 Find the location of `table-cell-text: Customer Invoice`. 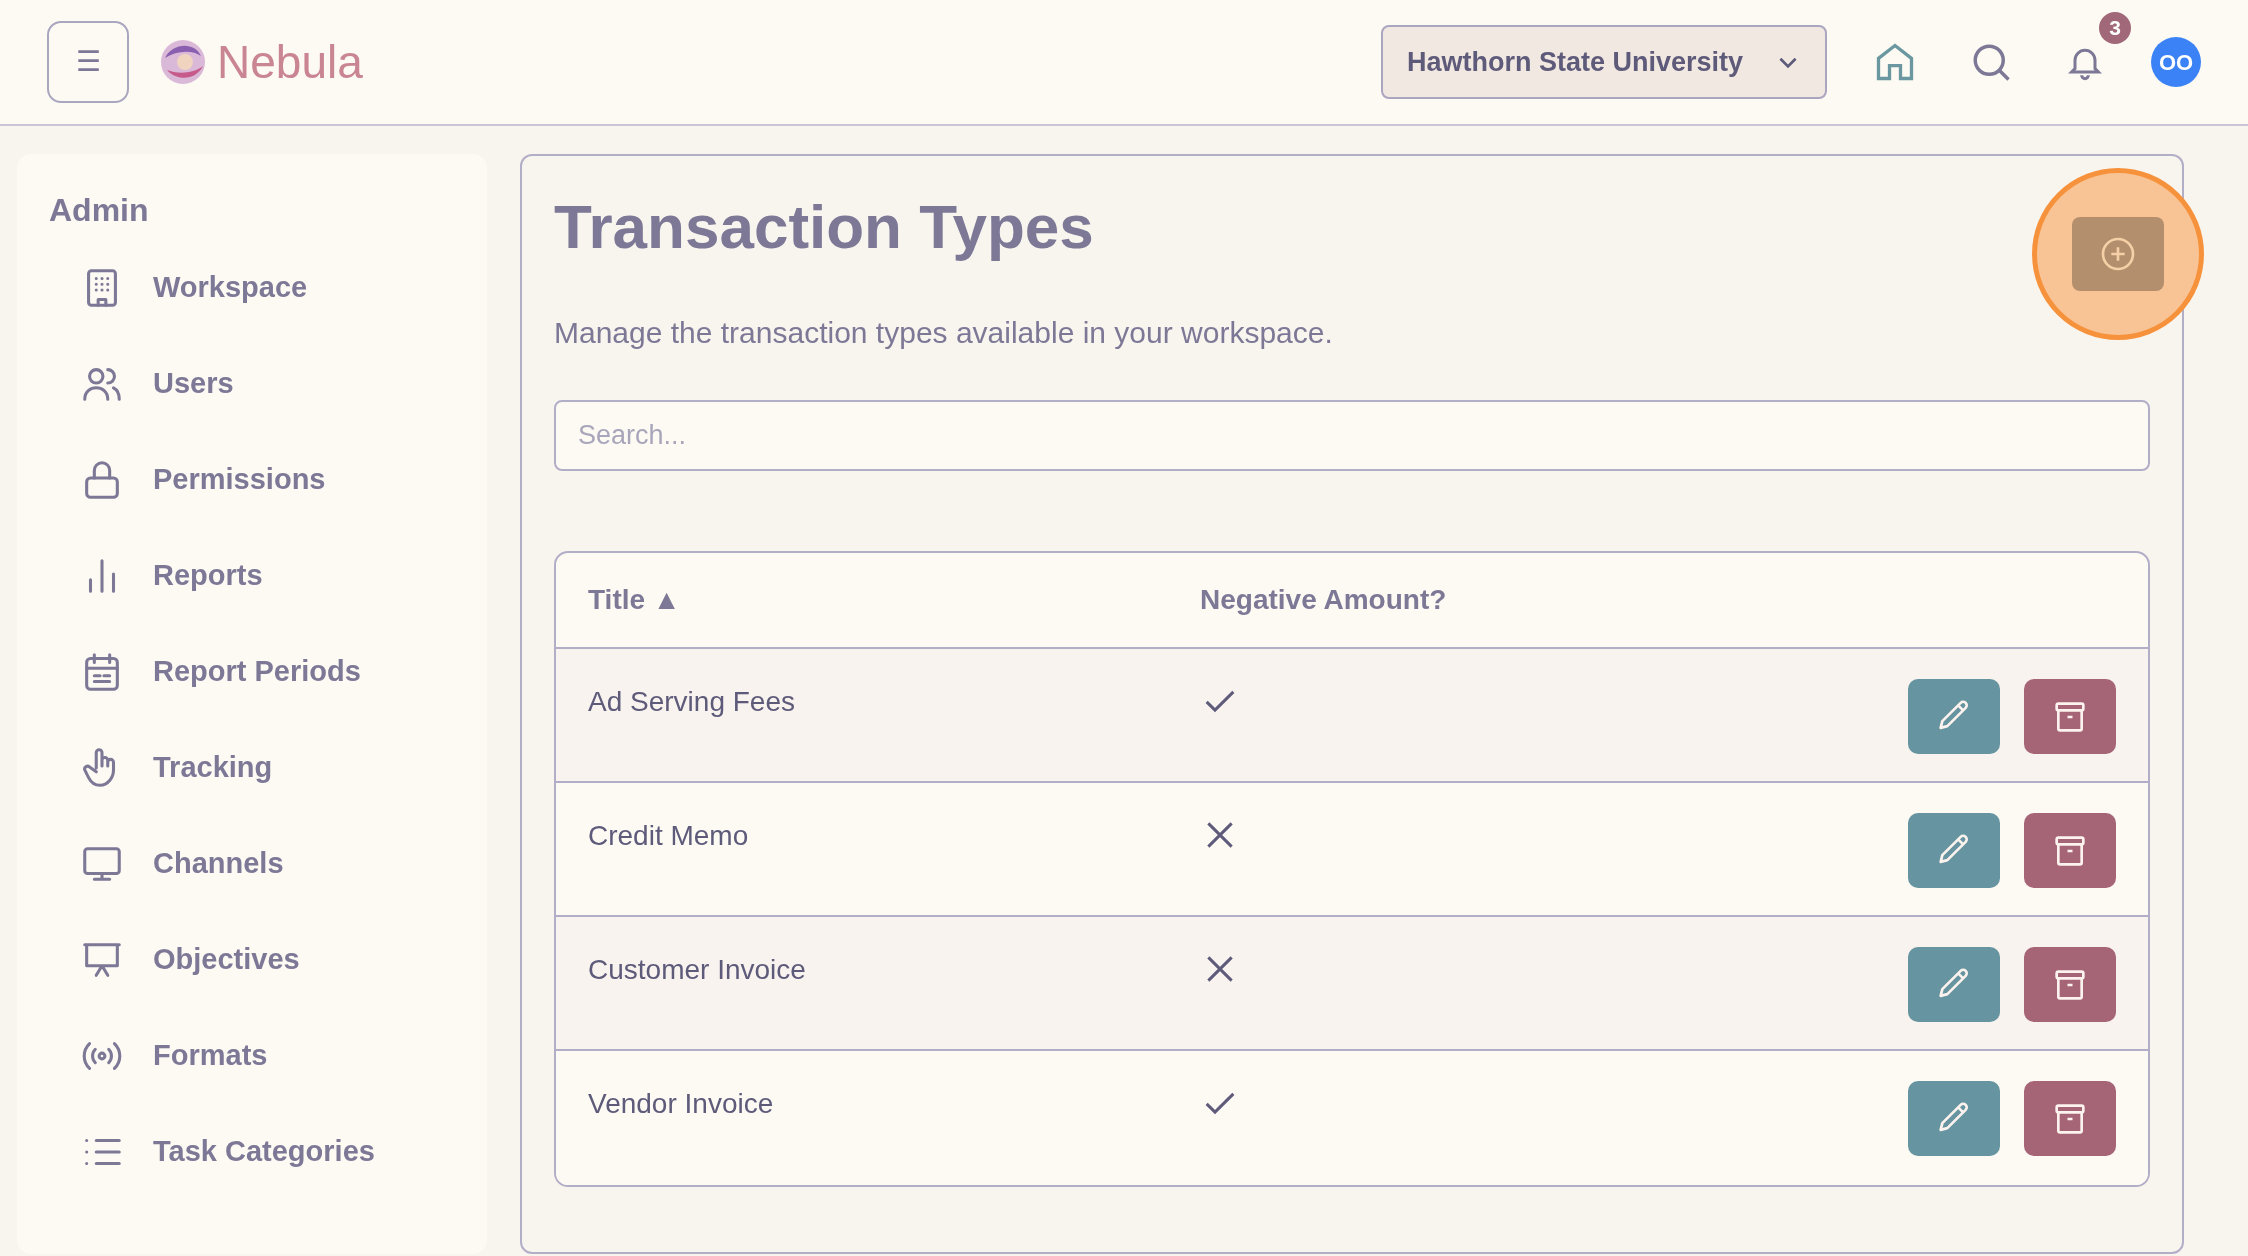

table-cell-text: Customer Invoice is located at coordinates (697, 970).